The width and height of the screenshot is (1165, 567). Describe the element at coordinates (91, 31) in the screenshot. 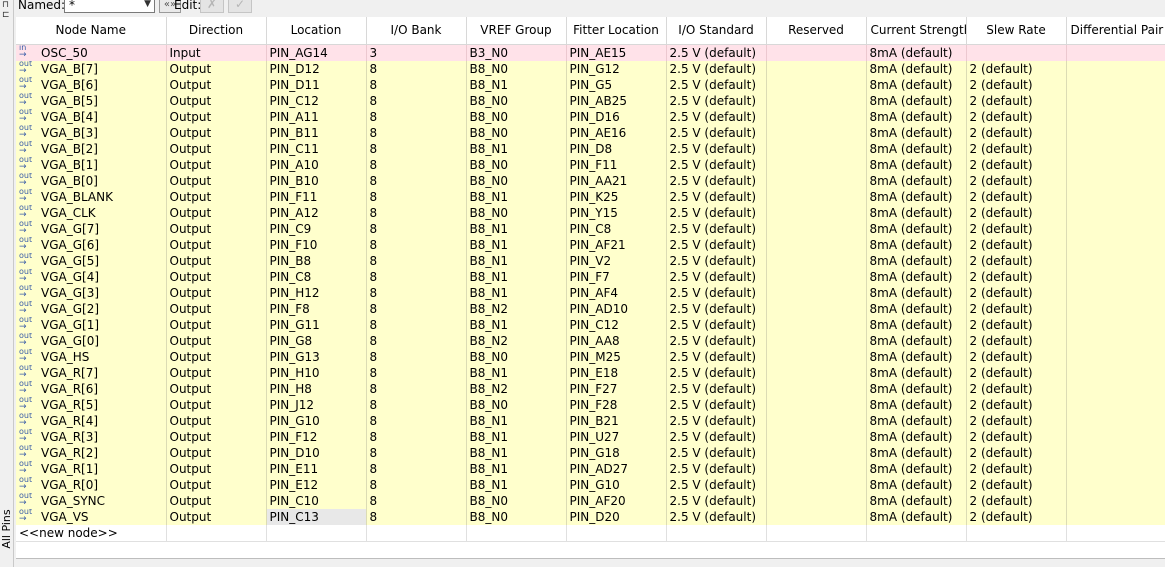

I see `column-header: Node Name` at that location.